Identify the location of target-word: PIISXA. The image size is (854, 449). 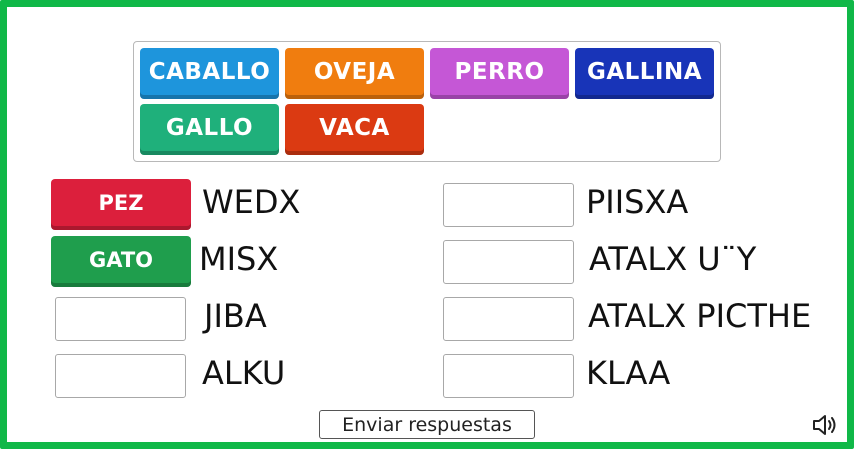
(637, 202).